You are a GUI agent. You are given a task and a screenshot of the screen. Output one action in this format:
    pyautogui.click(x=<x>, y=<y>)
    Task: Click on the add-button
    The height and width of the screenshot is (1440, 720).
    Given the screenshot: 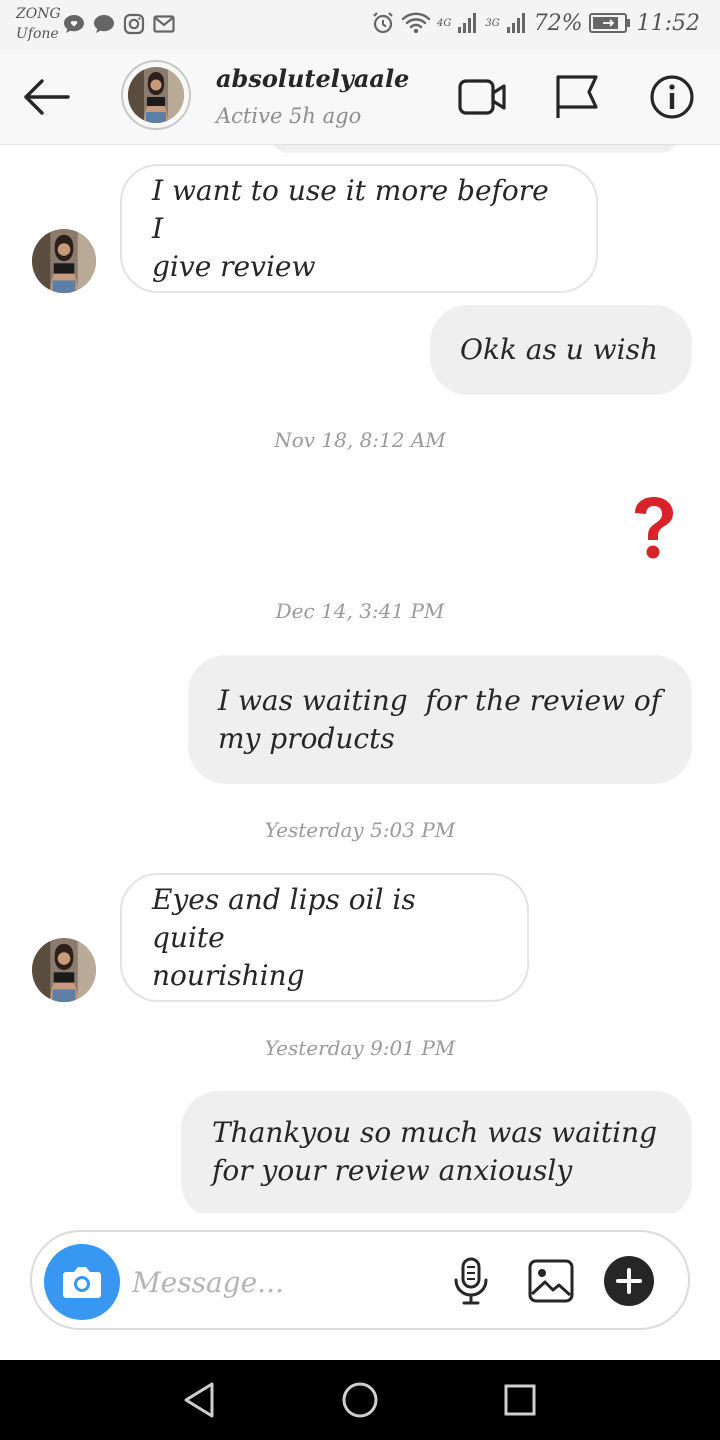 What is the action you would take?
    pyautogui.click(x=629, y=1281)
    